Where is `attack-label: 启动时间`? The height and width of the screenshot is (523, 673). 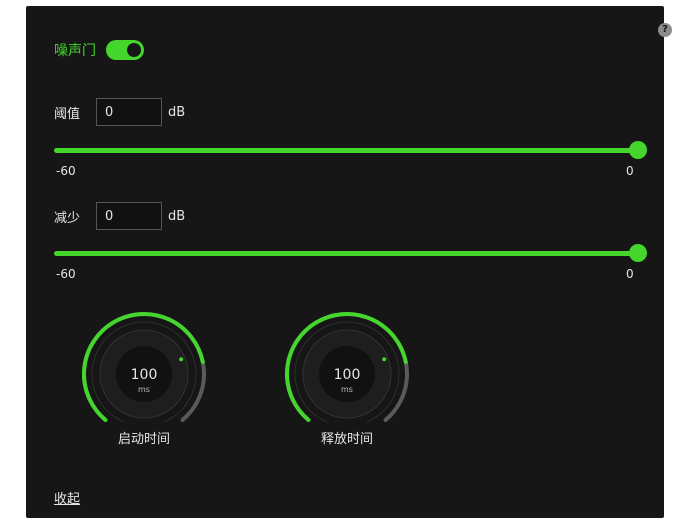
attack-label: 启动时间 is located at coordinates (143, 439).